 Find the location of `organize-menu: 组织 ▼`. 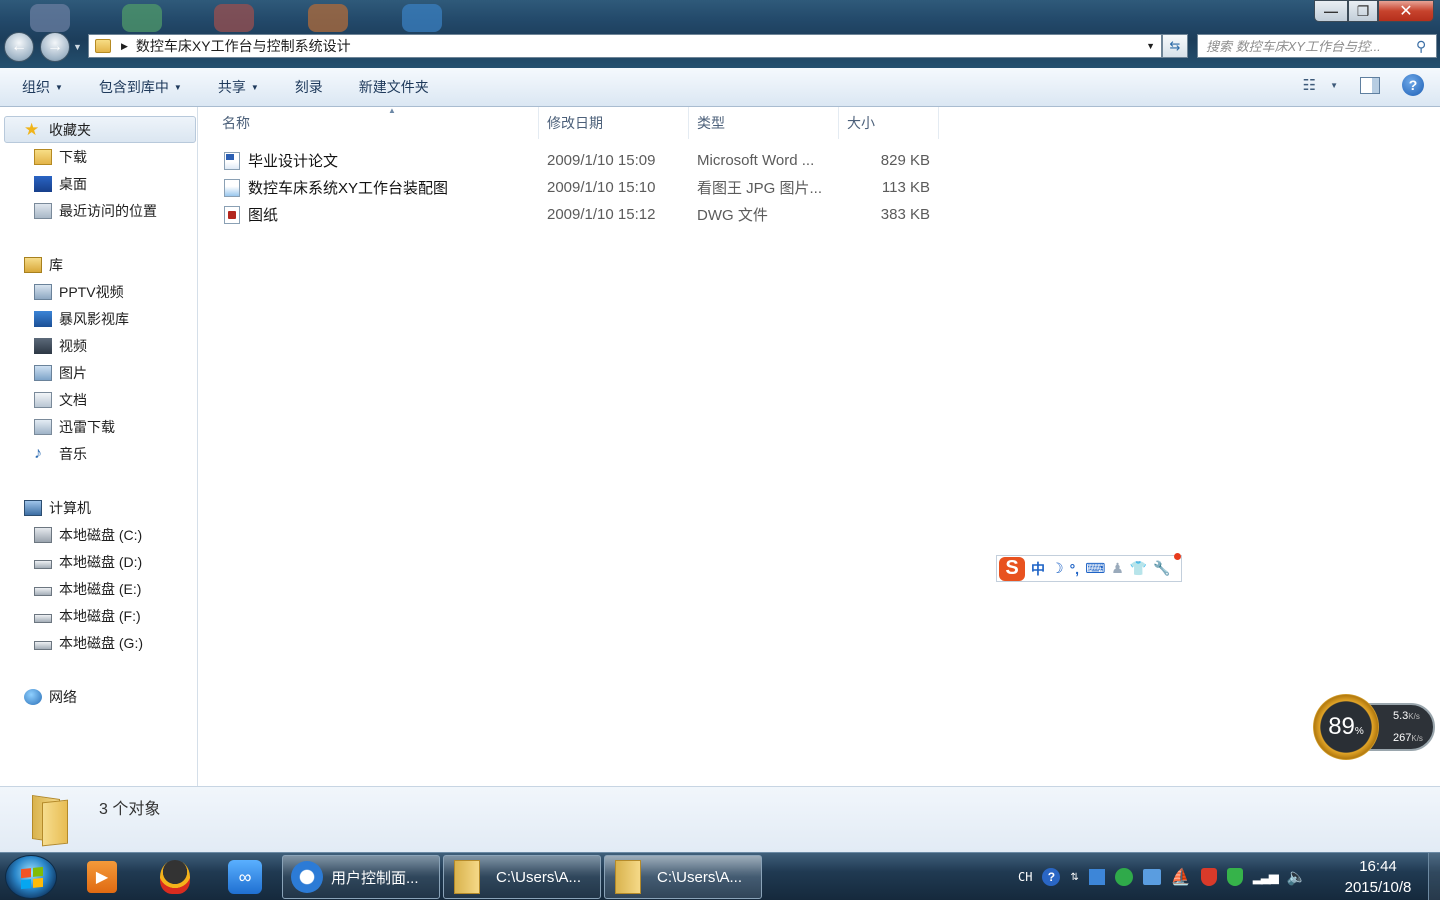

organize-menu: 组织 ▼ is located at coordinates (42, 87).